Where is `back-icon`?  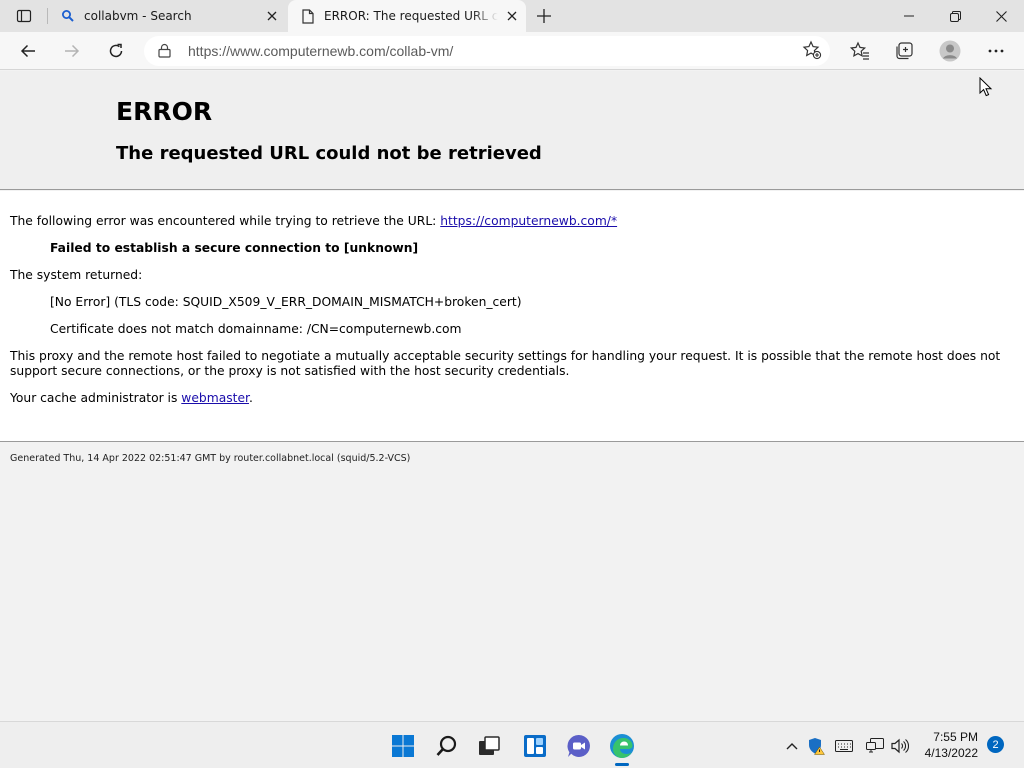
back-icon is located at coordinates (28, 51).